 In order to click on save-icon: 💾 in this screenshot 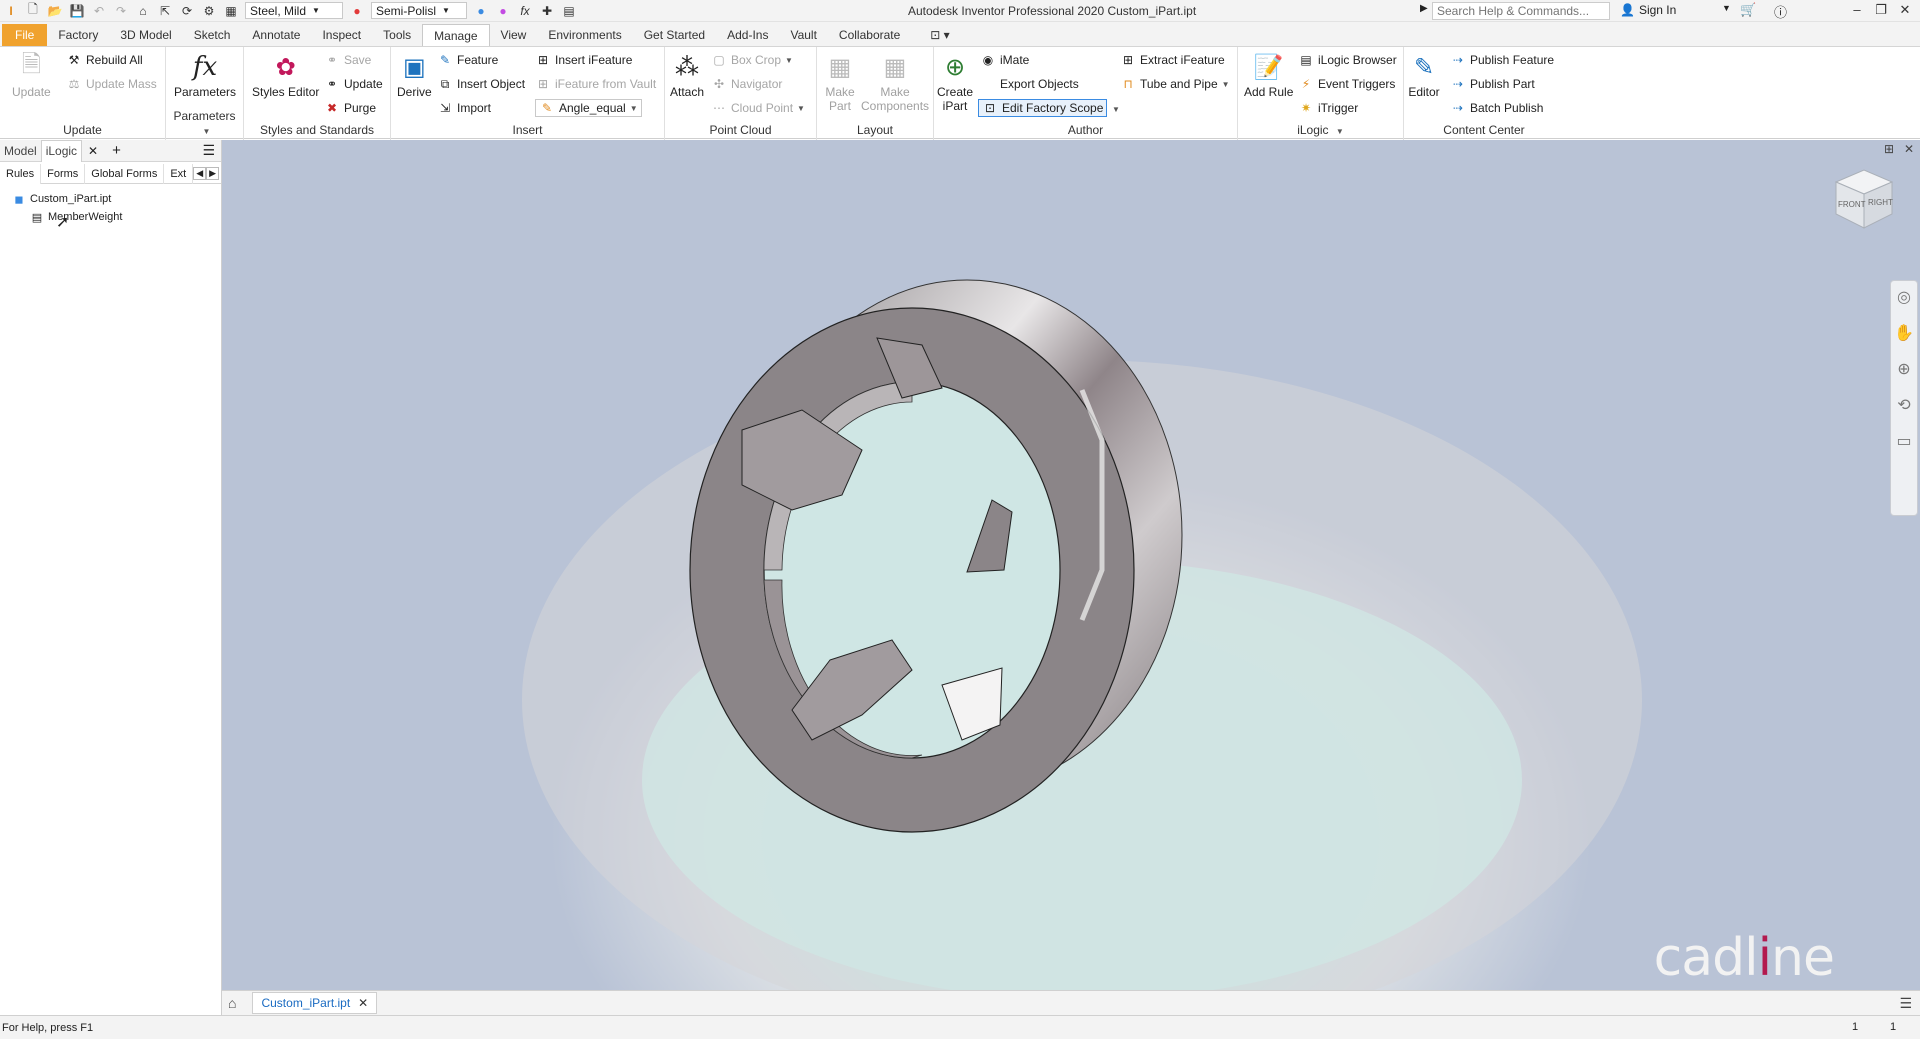, I will do `click(77, 11)`.